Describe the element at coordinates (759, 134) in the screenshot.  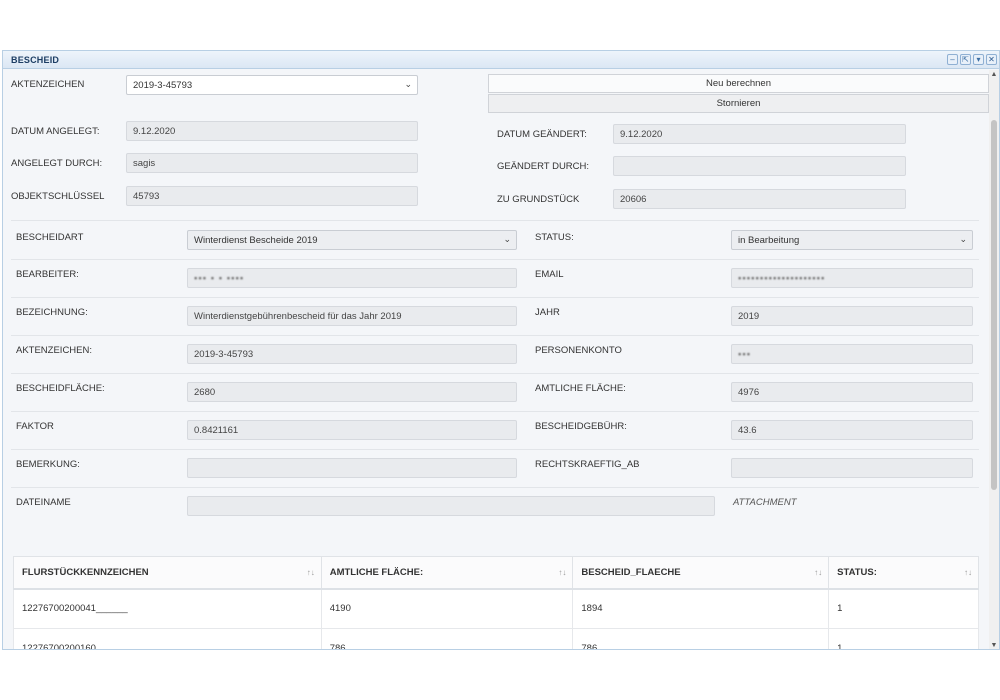
I see `datum-geaendert-field: 9.12.2020` at that location.